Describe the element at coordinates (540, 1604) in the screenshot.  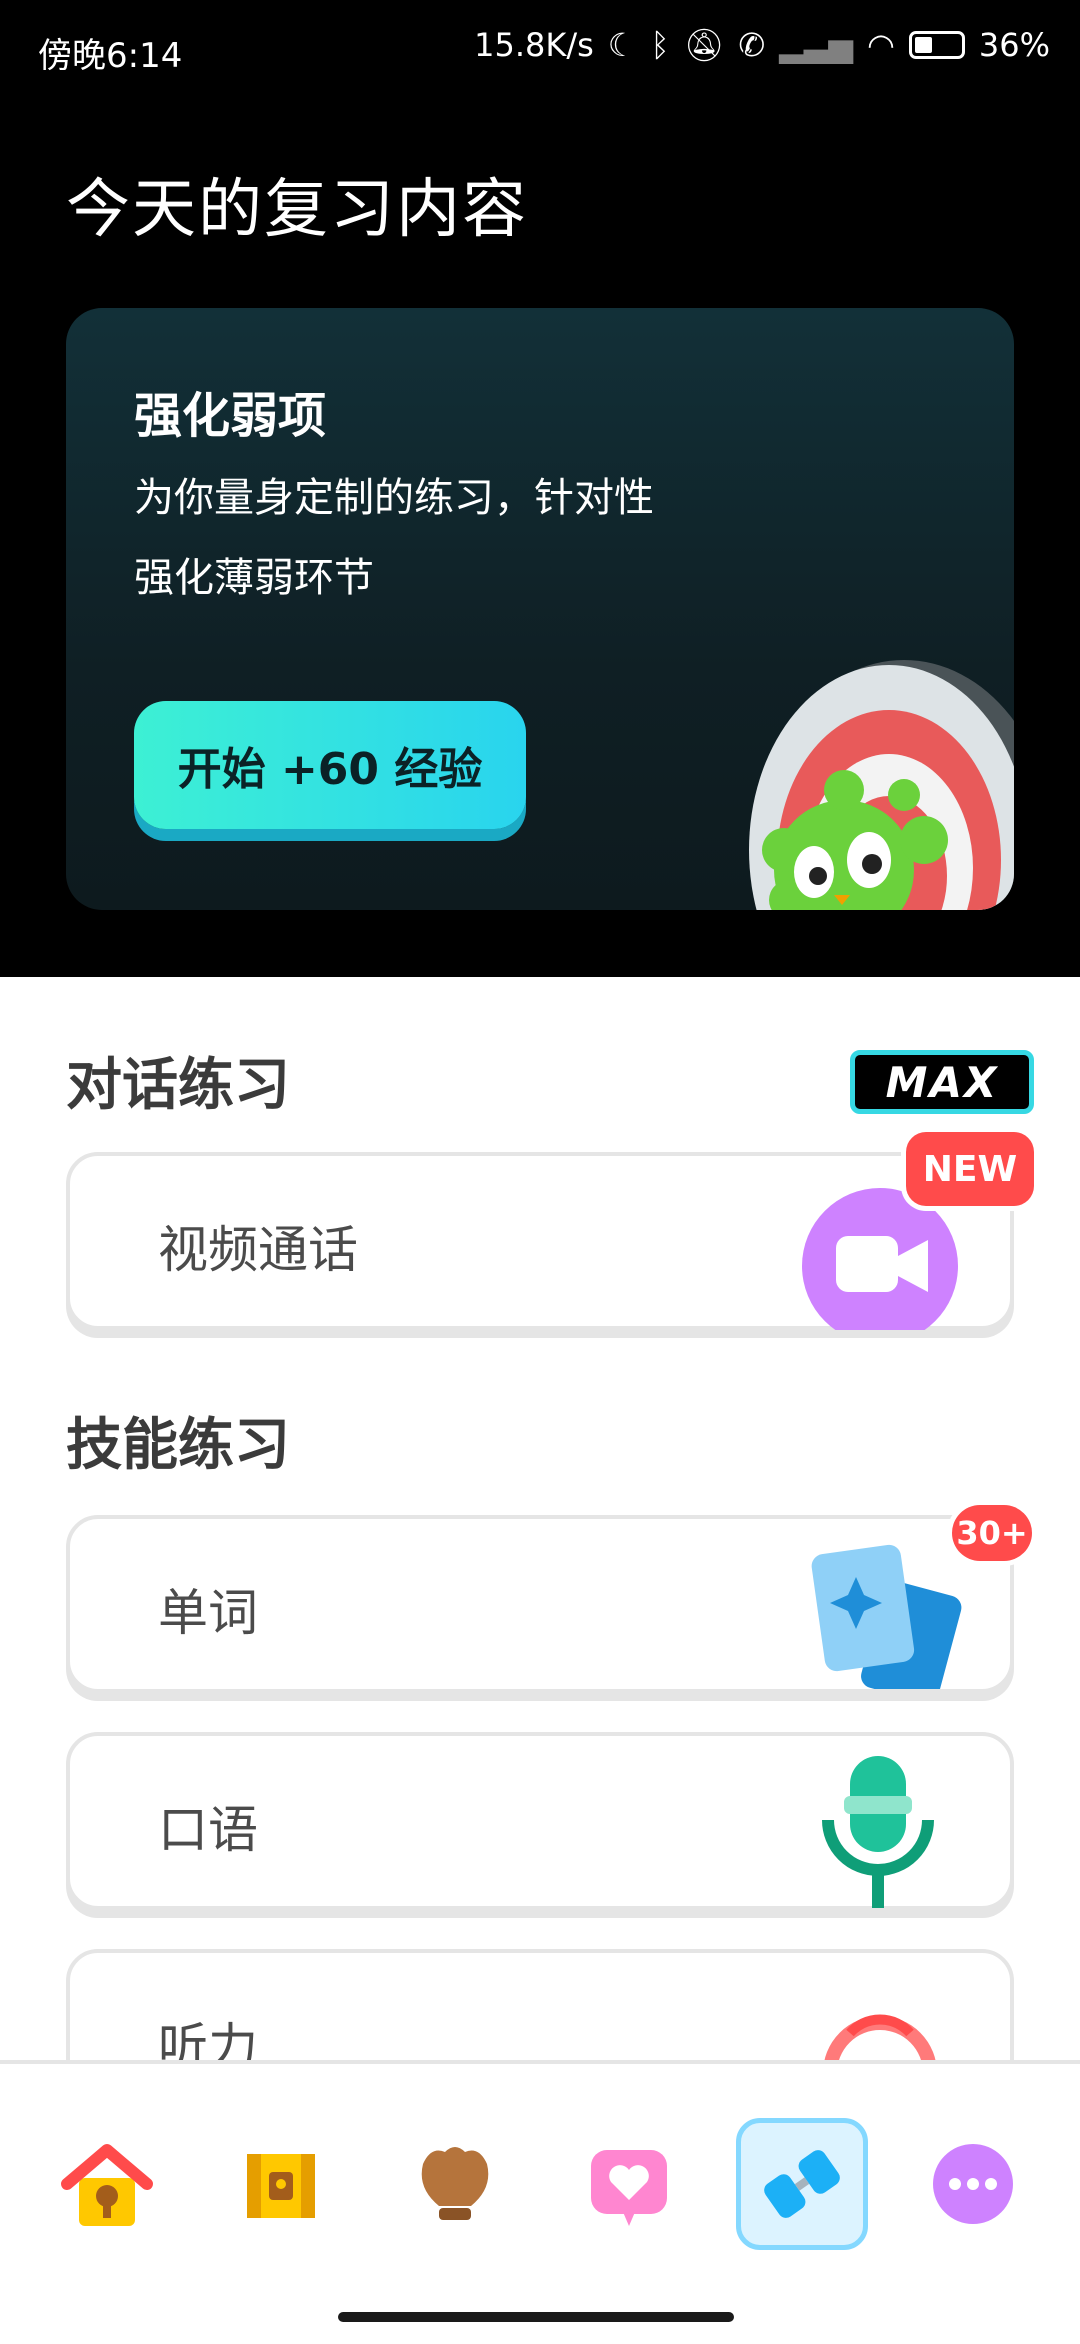
I see `vocabulary-item: 单词` at that location.